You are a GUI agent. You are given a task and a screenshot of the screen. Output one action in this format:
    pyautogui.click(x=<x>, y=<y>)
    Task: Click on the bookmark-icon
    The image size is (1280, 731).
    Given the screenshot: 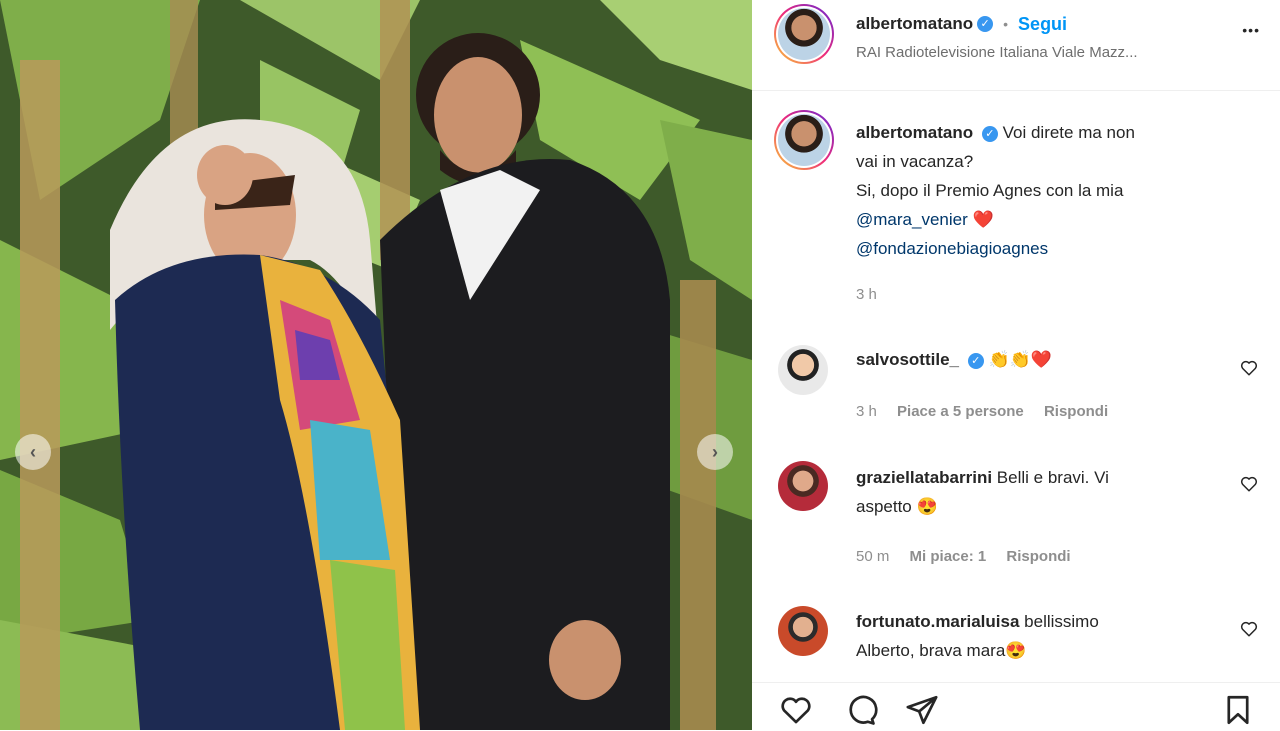 What is the action you would take?
    pyautogui.click(x=1238, y=710)
    